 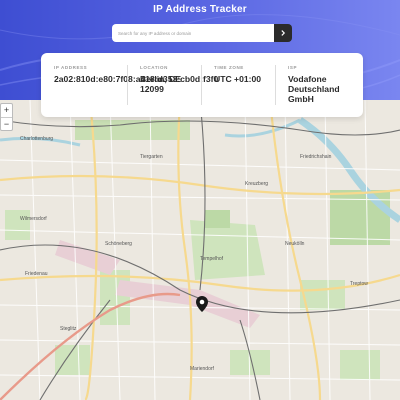 What do you see at coordinates (6, 124) in the screenshot?
I see `zoom-out-button: −` at bounding box center [6, 124].